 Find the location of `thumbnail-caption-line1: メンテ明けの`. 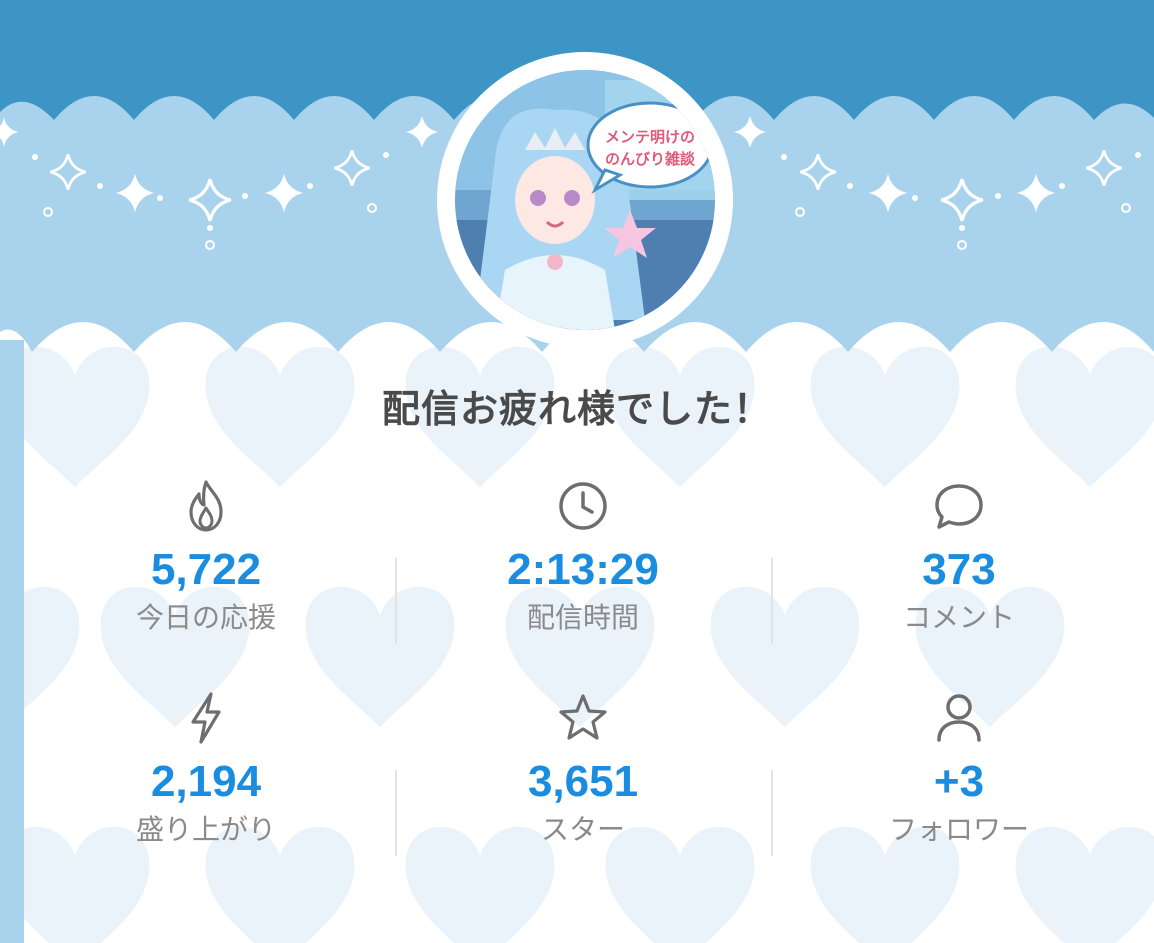

thumbnail-caption-line1: メンテ明けの is located at coordinates (650, 137).